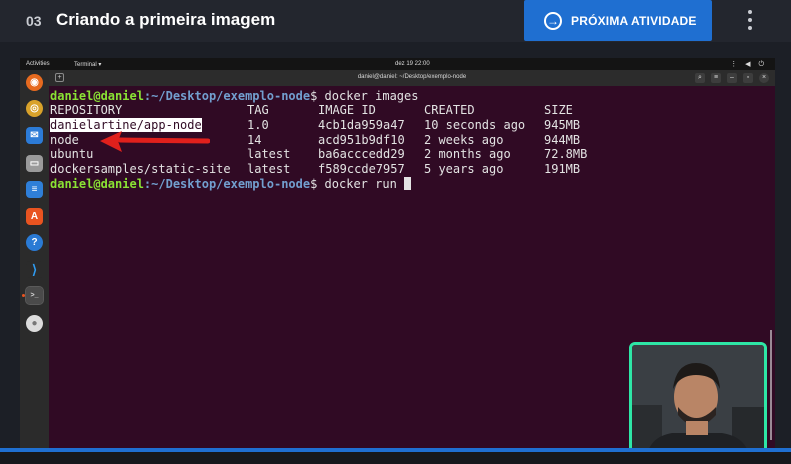  Describe the element at coordinates (750, 20) in the screenshot. I see `more-options-icon` at that location.